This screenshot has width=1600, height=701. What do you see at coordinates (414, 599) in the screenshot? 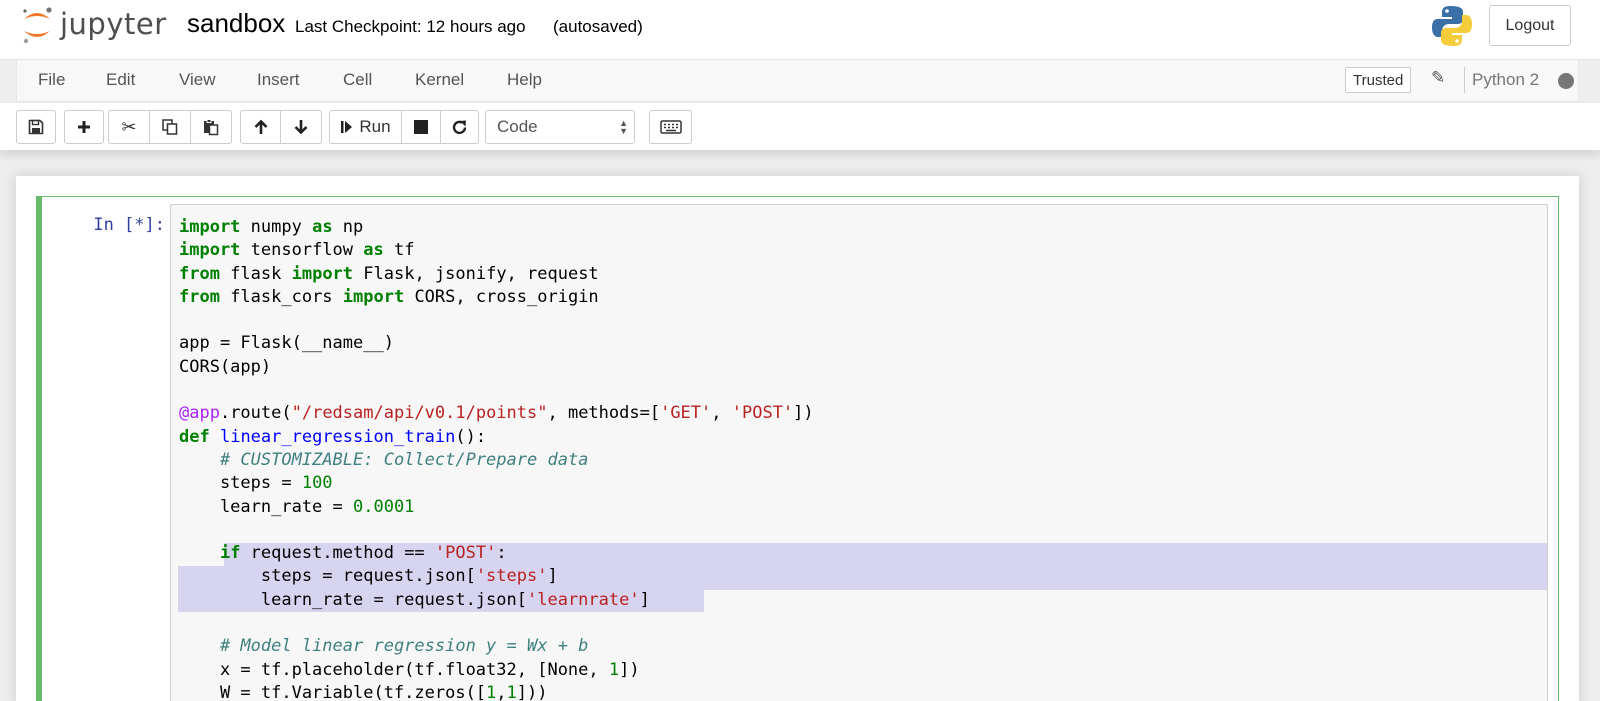
I see `code-line: learn_rate = request.json['learnrate']` at bounding box center [414, 599].